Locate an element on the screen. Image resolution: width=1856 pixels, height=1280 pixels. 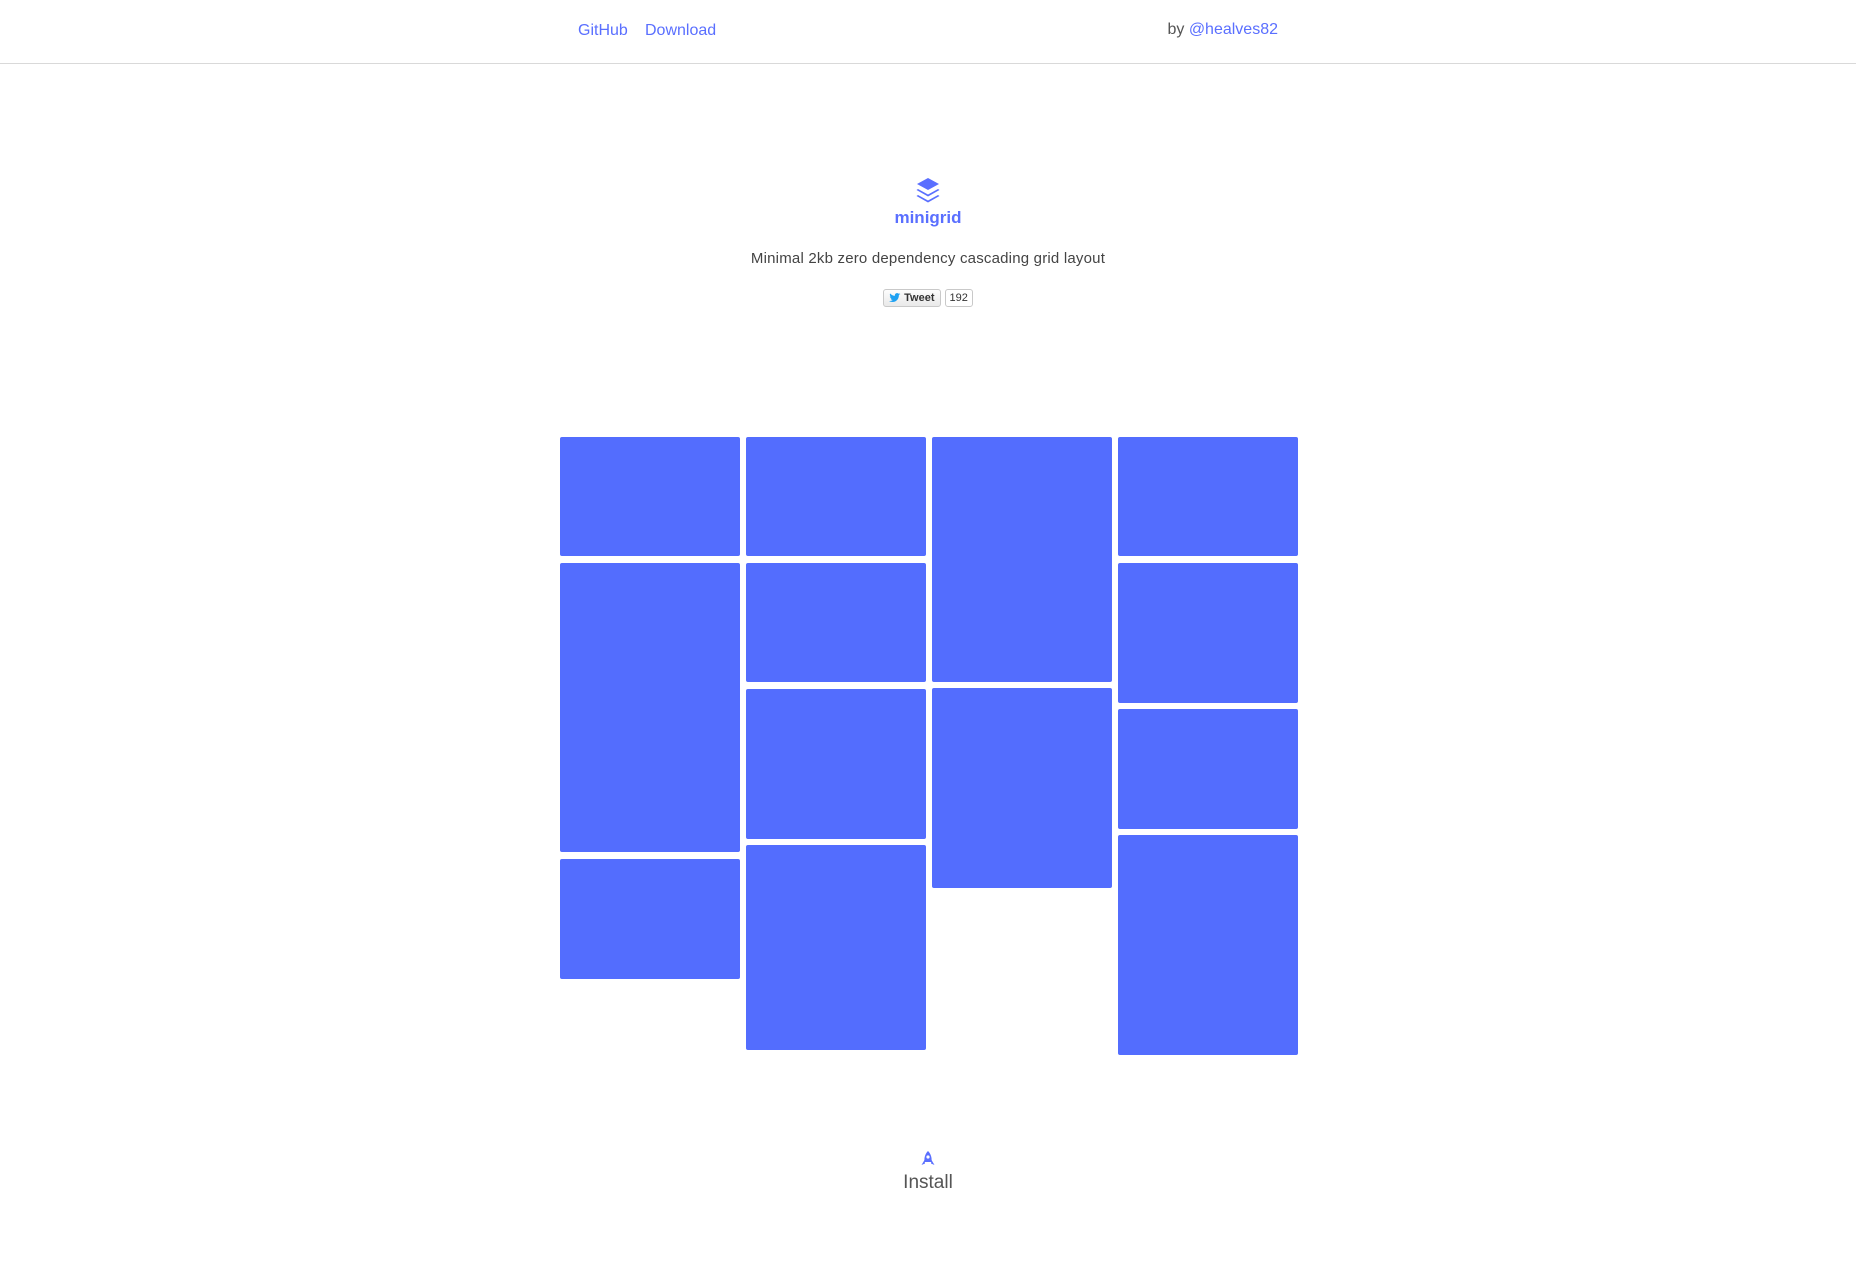
install-section: Install is located at coordinates (928, 1172).